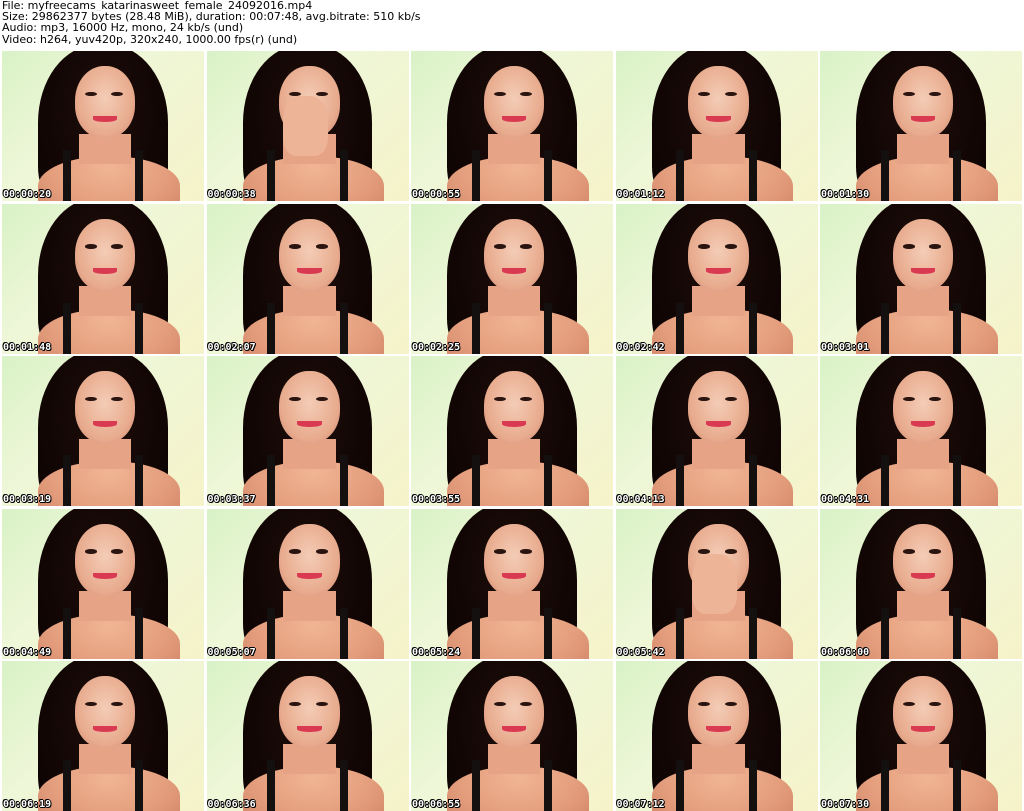  Describe the element at coordinates (436, 347) in the screenshot. I see `thumbnail-timestamp: 00:02:25` at that location.